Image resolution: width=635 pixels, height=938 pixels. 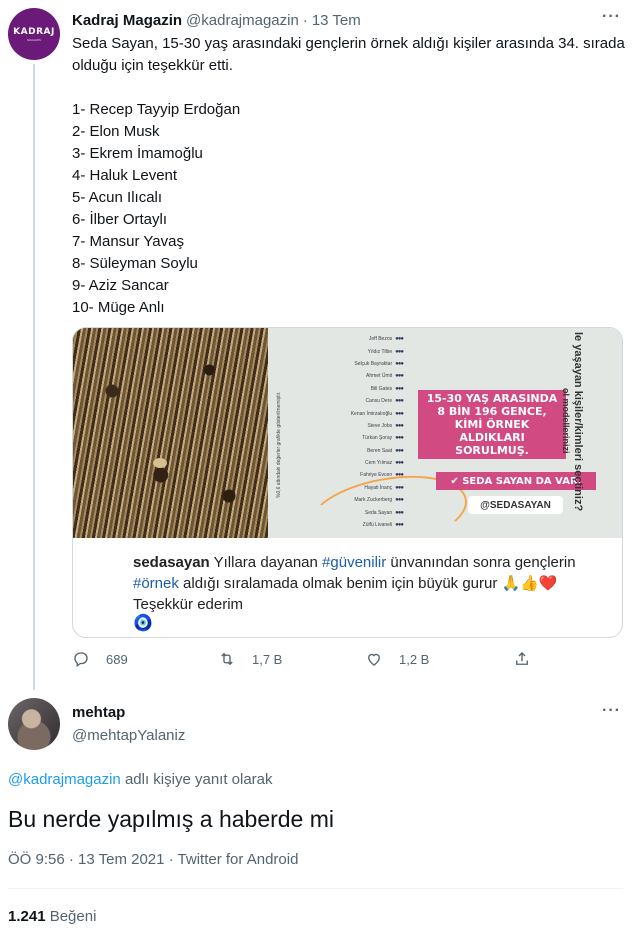 I want to click on like-button: 1,2 B, so click(x=397, y=659).